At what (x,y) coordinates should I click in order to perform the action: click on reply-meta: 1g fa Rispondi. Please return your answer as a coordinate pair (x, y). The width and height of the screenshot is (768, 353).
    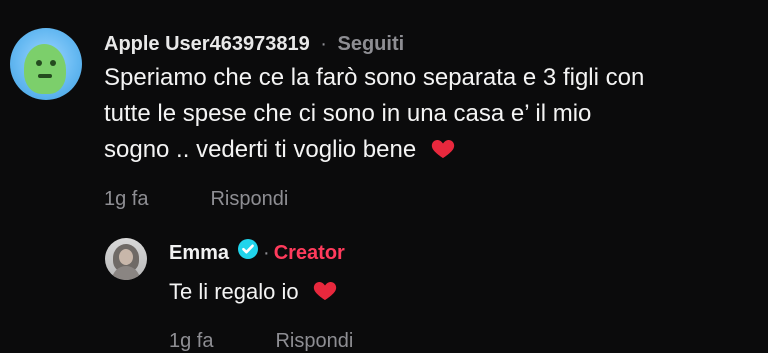
    Looking at the image, I should click on (261, 341).